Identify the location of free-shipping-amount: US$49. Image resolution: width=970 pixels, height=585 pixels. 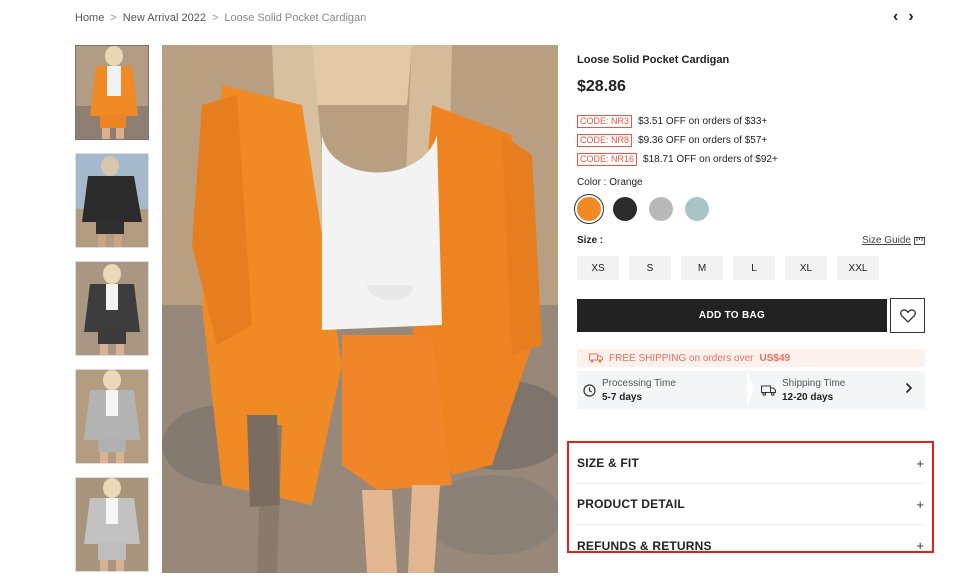
(775, 358).